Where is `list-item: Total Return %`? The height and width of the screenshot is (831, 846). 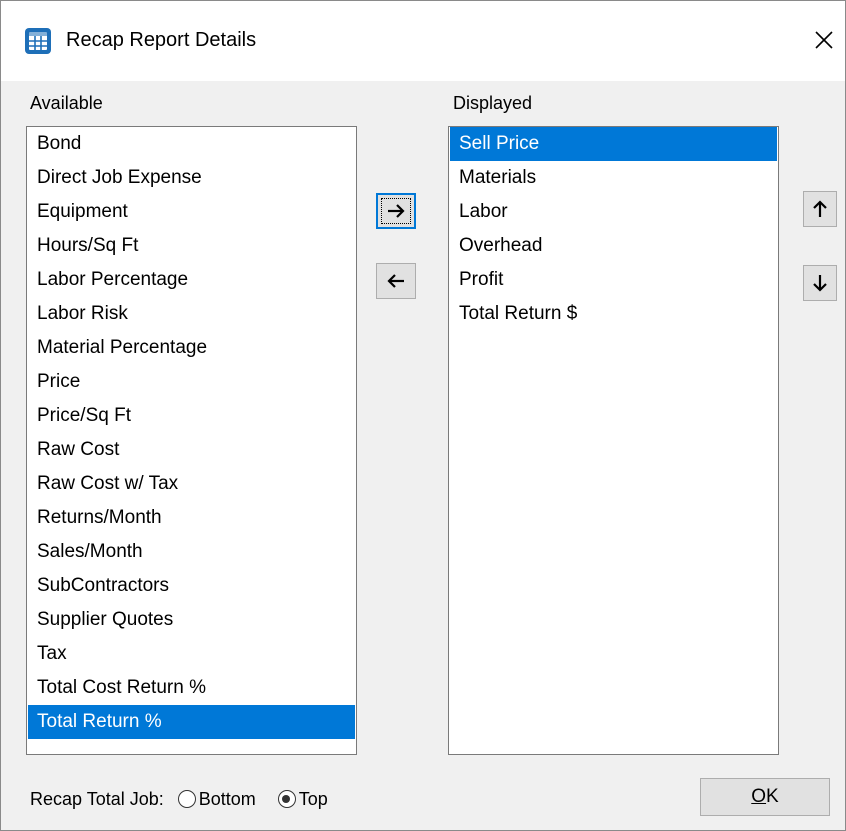 list-item: Total Return % is located at coordinates (191, 722).